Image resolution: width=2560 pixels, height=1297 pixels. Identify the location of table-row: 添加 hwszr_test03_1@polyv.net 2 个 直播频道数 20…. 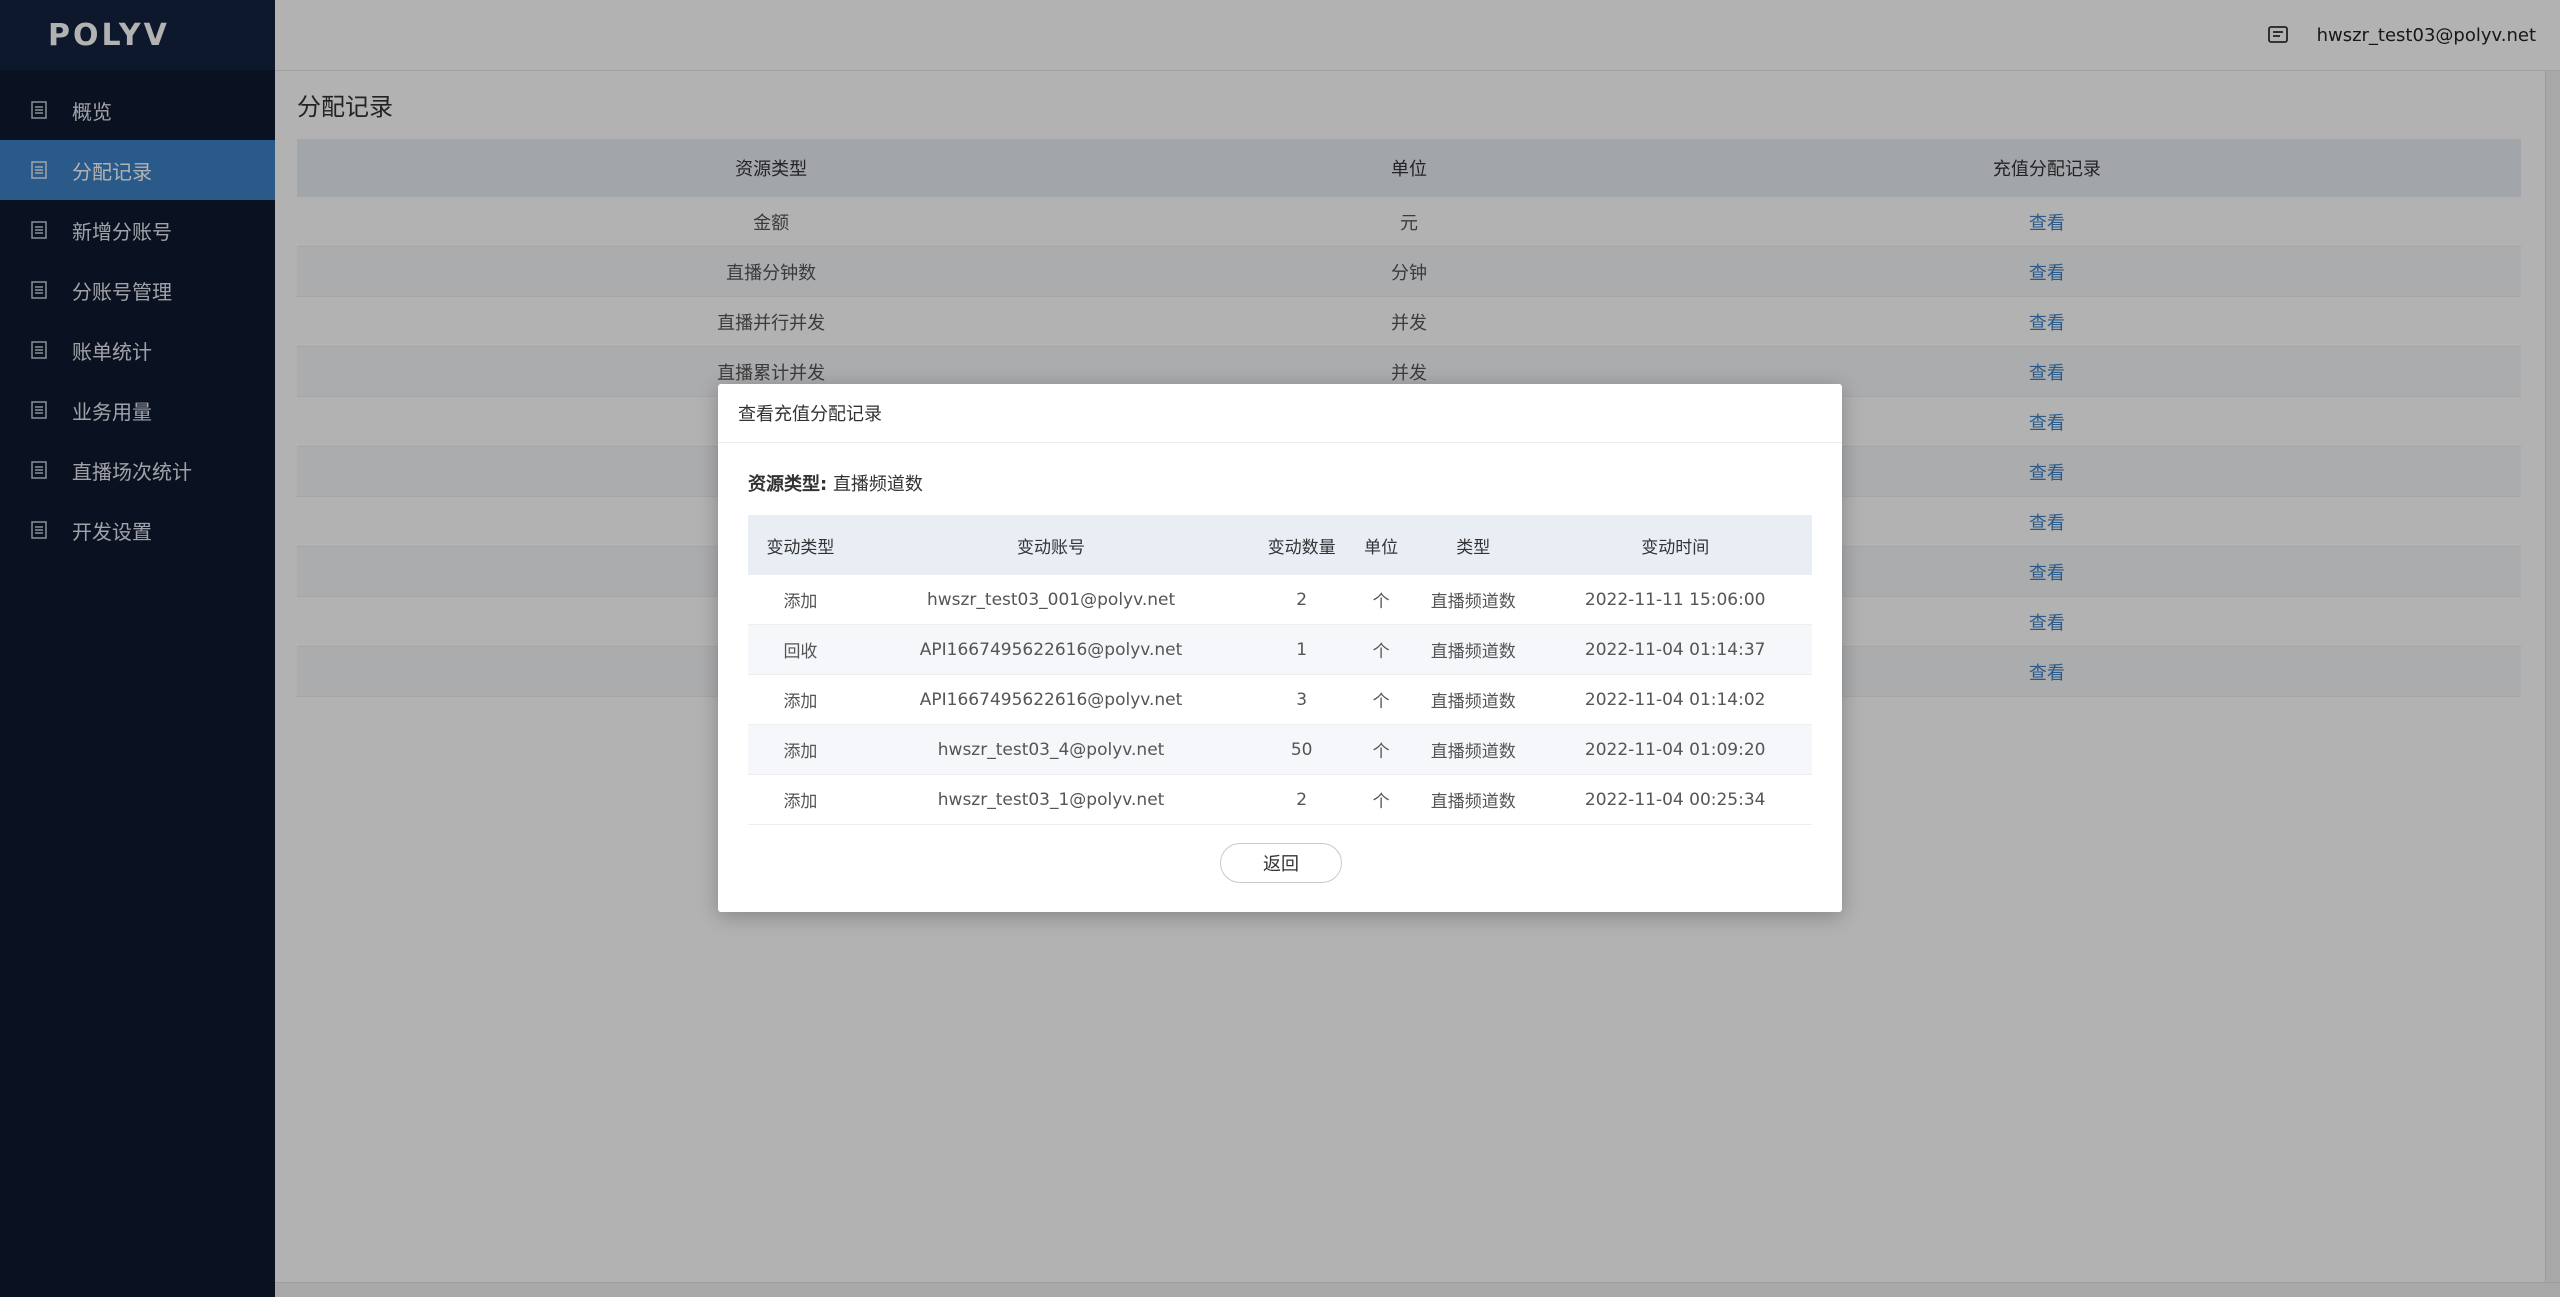
(1280, 799).